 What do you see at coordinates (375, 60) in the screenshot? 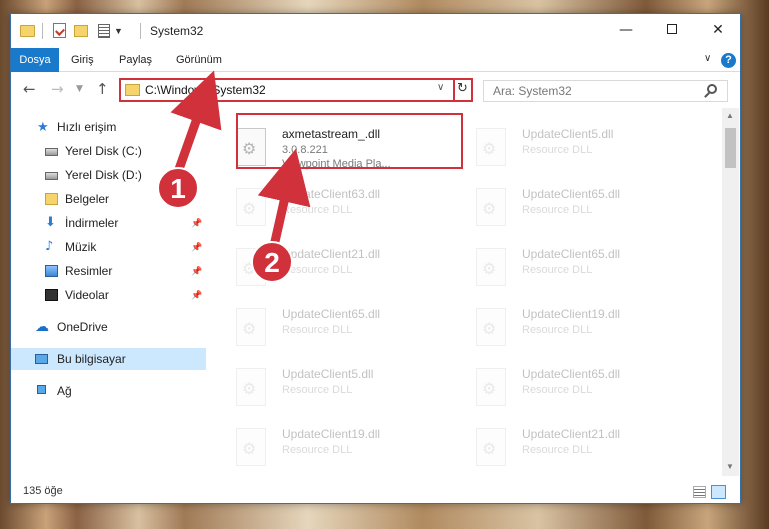
I see `ribbon-tabs: Dosya Giriş Paylaş Görünüm ∨ ?` at bounding box center [375, 60].